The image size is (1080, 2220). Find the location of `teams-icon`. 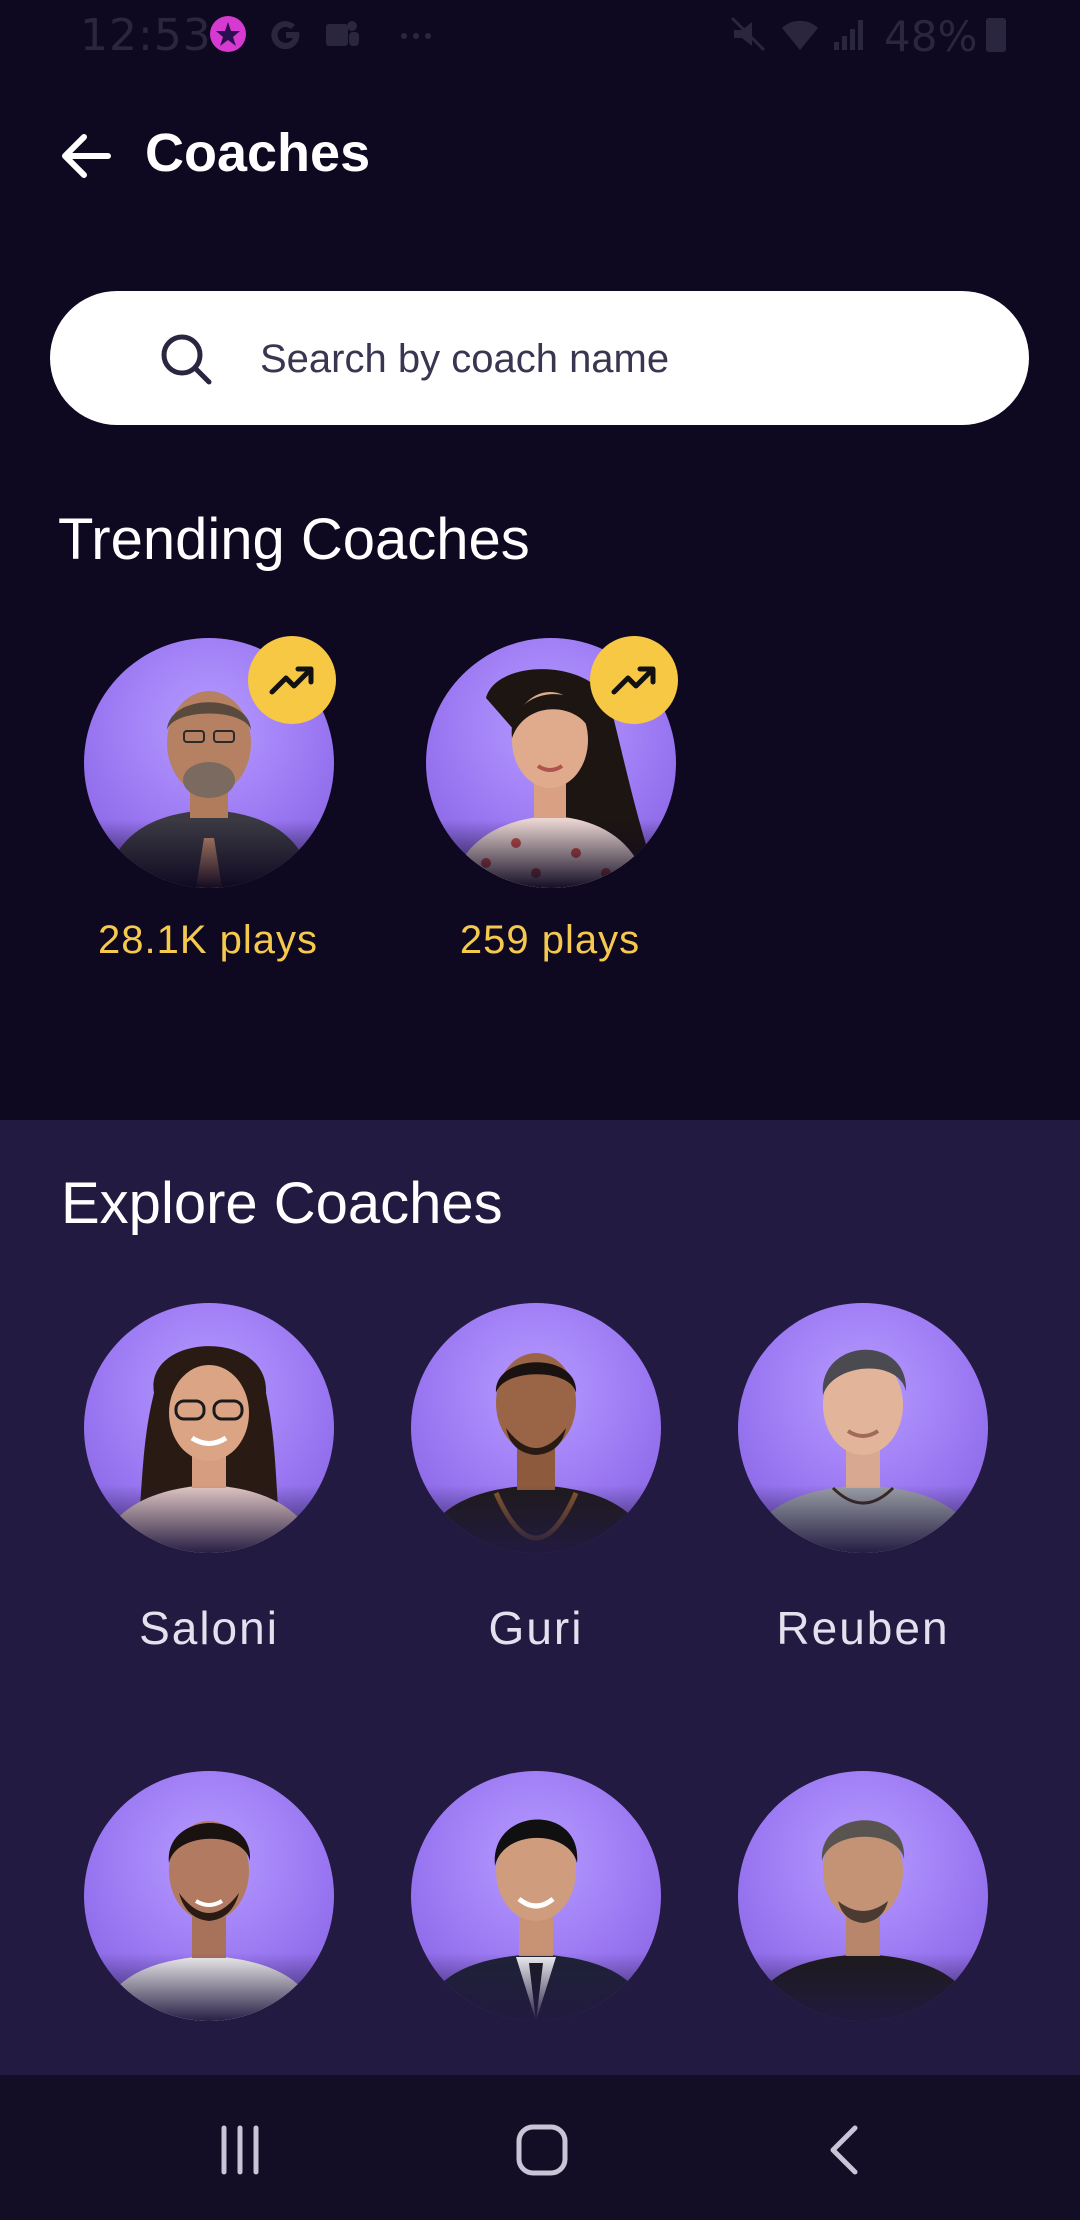

teams-icon is located at coordinates (342, 33).